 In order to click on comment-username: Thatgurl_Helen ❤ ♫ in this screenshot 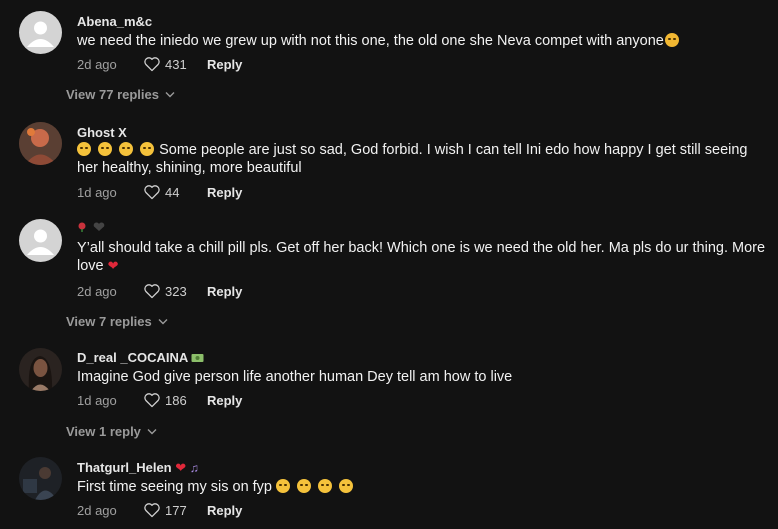, I will do `click(138, 468)`.